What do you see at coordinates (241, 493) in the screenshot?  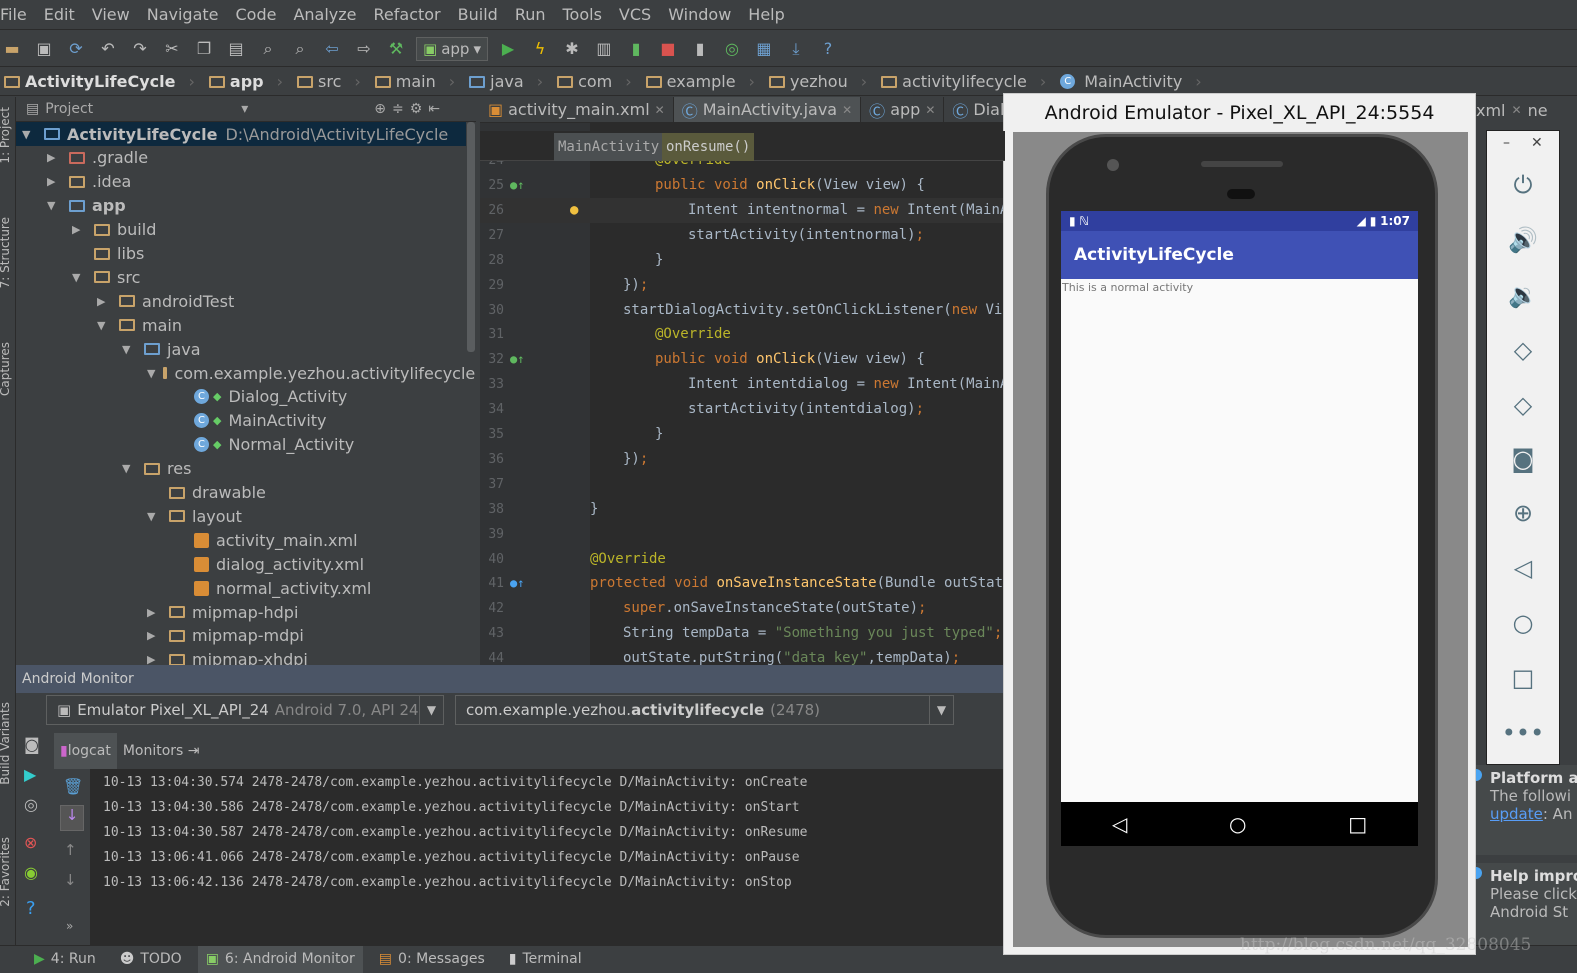 I see `tree-item: drawable` at bounding box center [241, 493].